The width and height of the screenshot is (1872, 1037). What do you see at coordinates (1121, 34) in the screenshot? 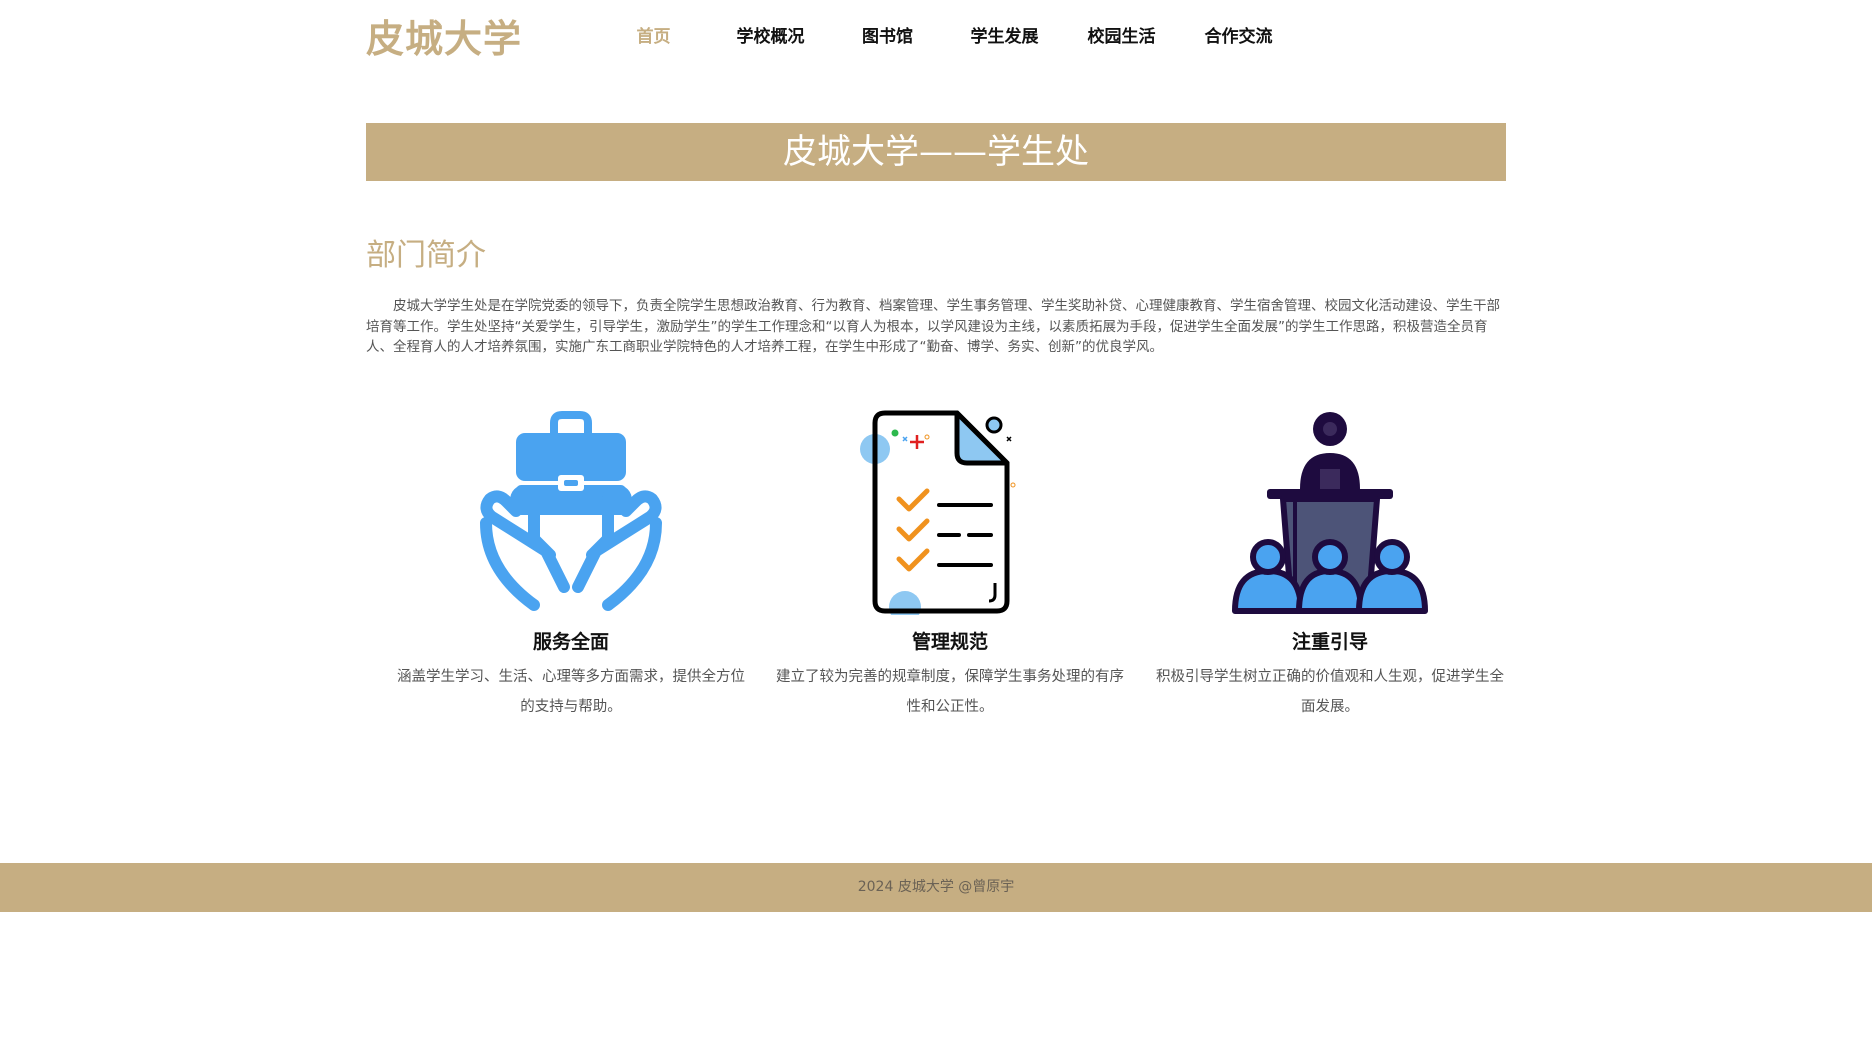
I see `nav-campus-life: 校园生活` at bounding box center [1121, 34].